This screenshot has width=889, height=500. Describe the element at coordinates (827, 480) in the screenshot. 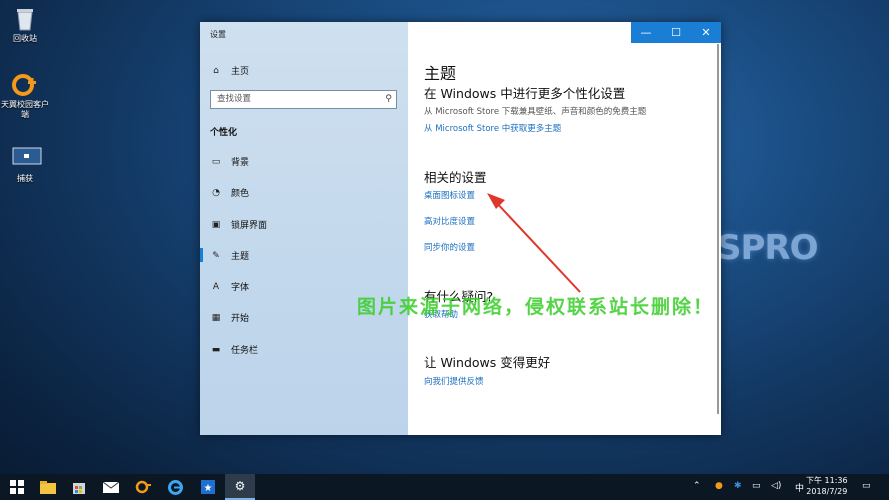

I see `clock-time: 下午 11:36` at that location.